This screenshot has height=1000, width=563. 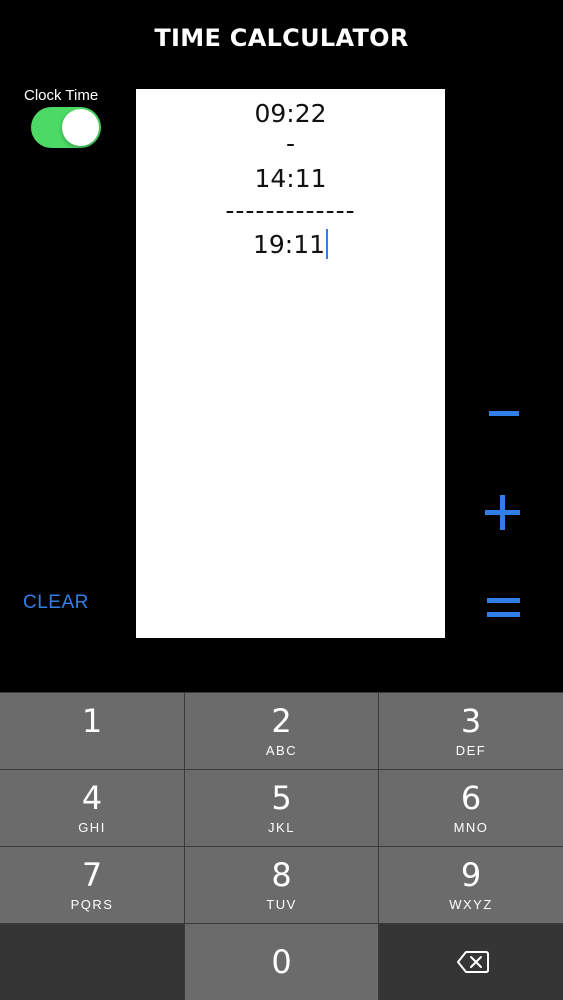 I want to click on plus-icon-vertical, so click(x=502, y=512).